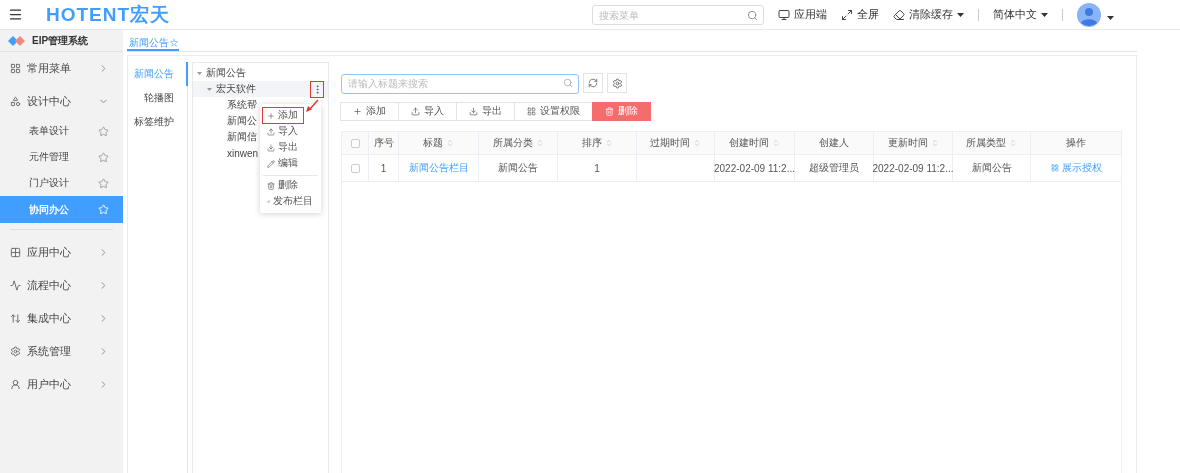 The image size is (1180, 473). Describe the element at coordinates (61, 101) in the screenshot. I see `sidebar-item: 设计中心` at that location.